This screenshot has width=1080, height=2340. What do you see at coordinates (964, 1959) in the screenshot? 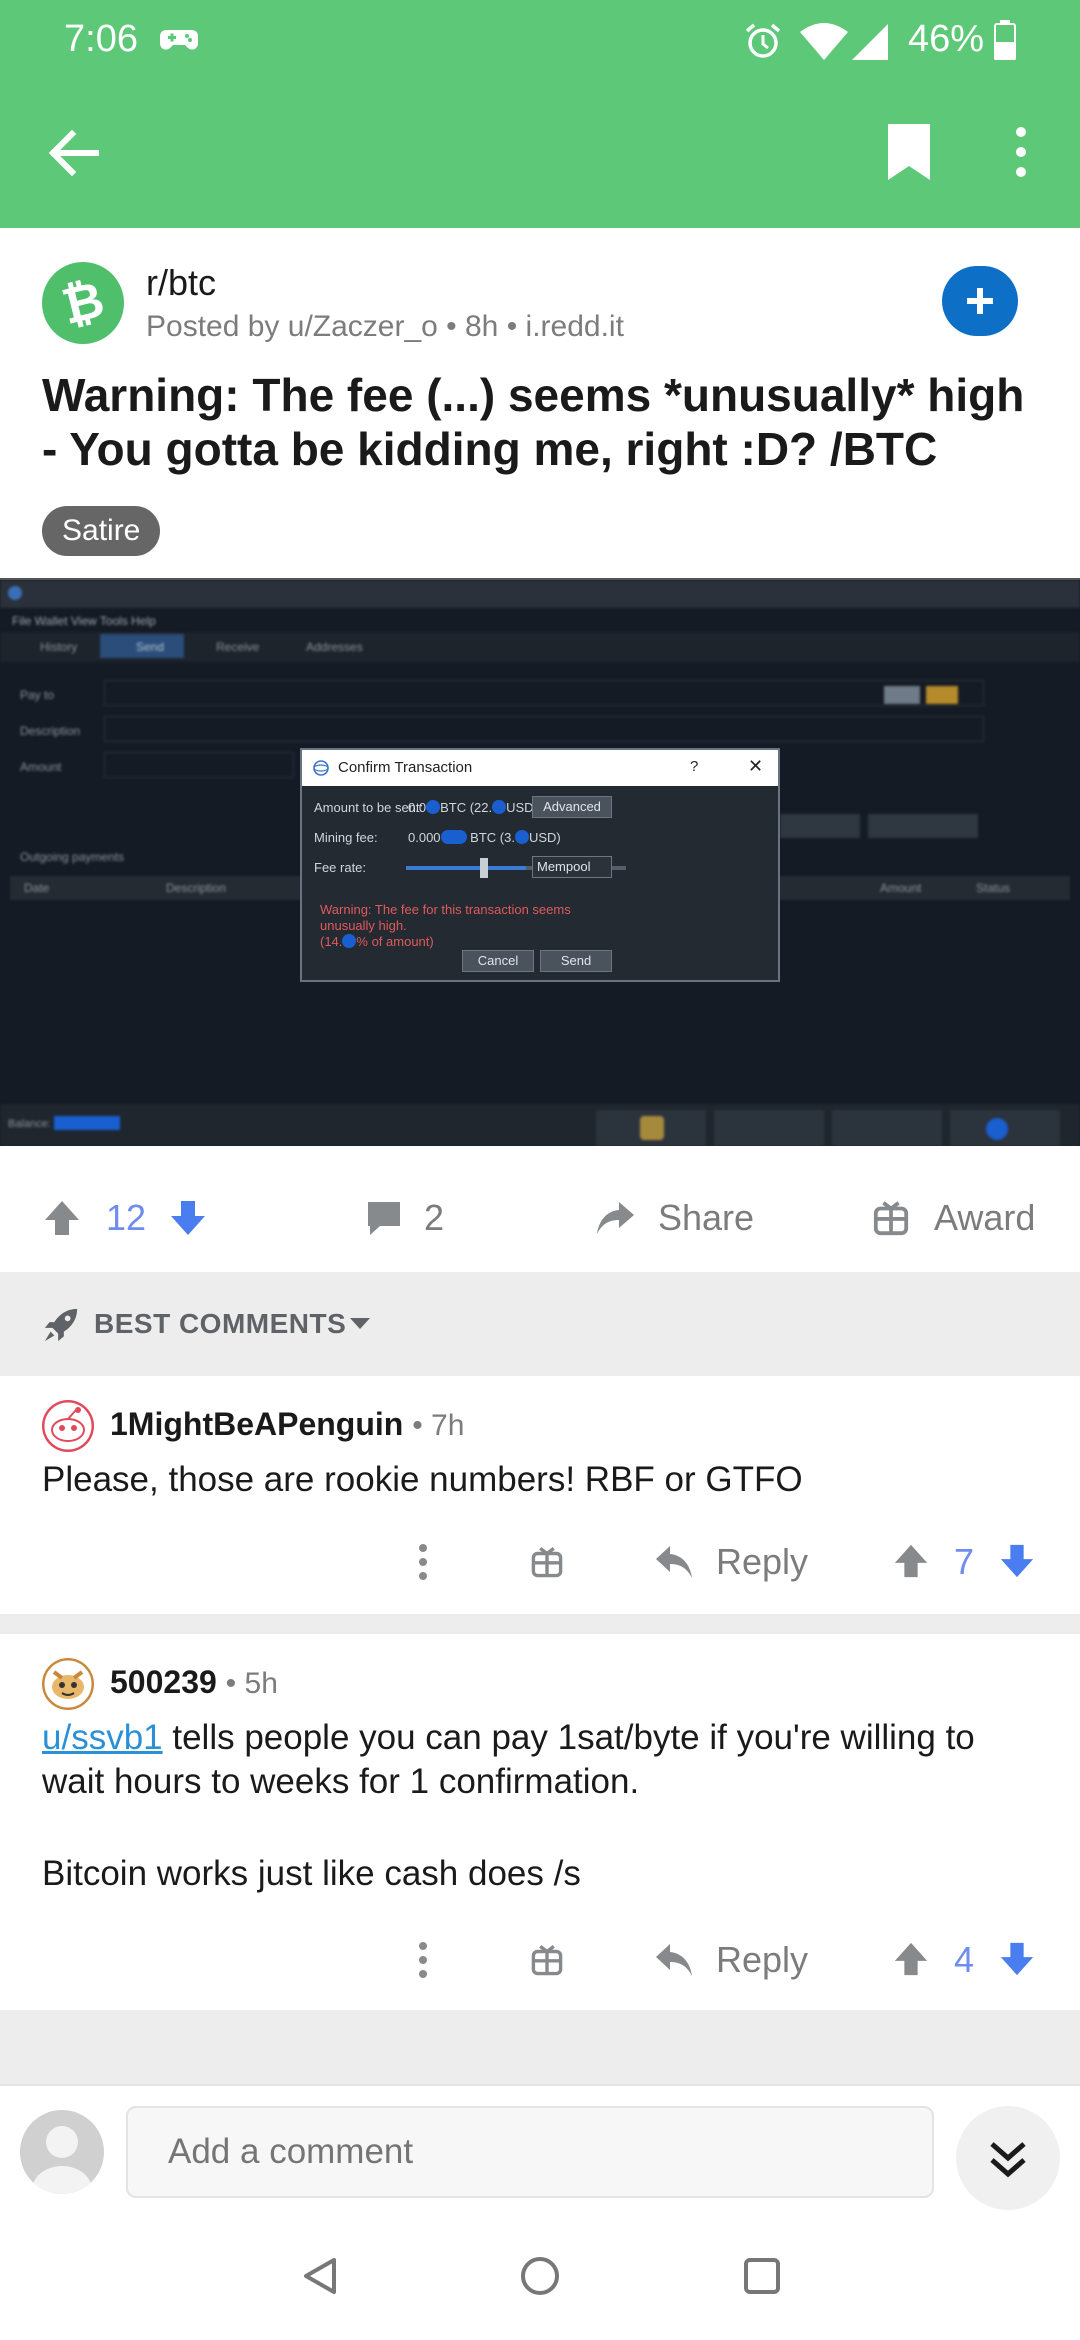
I see `comment-vote-count: 4` at bounding box center [964, 1959].